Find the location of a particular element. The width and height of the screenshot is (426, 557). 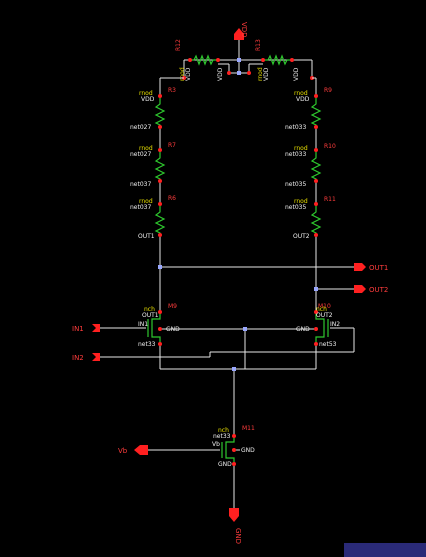

r6-net: net037 is located at coordinates (140, 207).